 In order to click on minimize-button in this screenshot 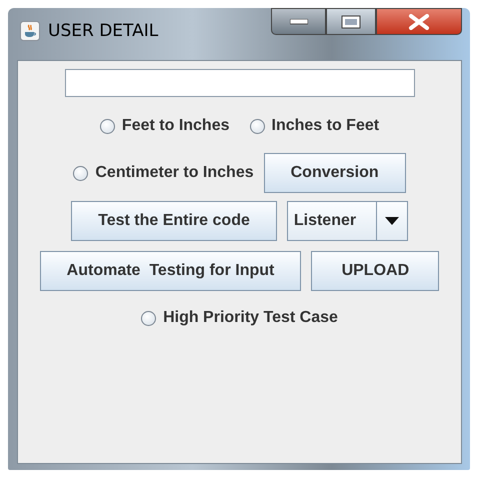, I will do `click(298, 21)`.